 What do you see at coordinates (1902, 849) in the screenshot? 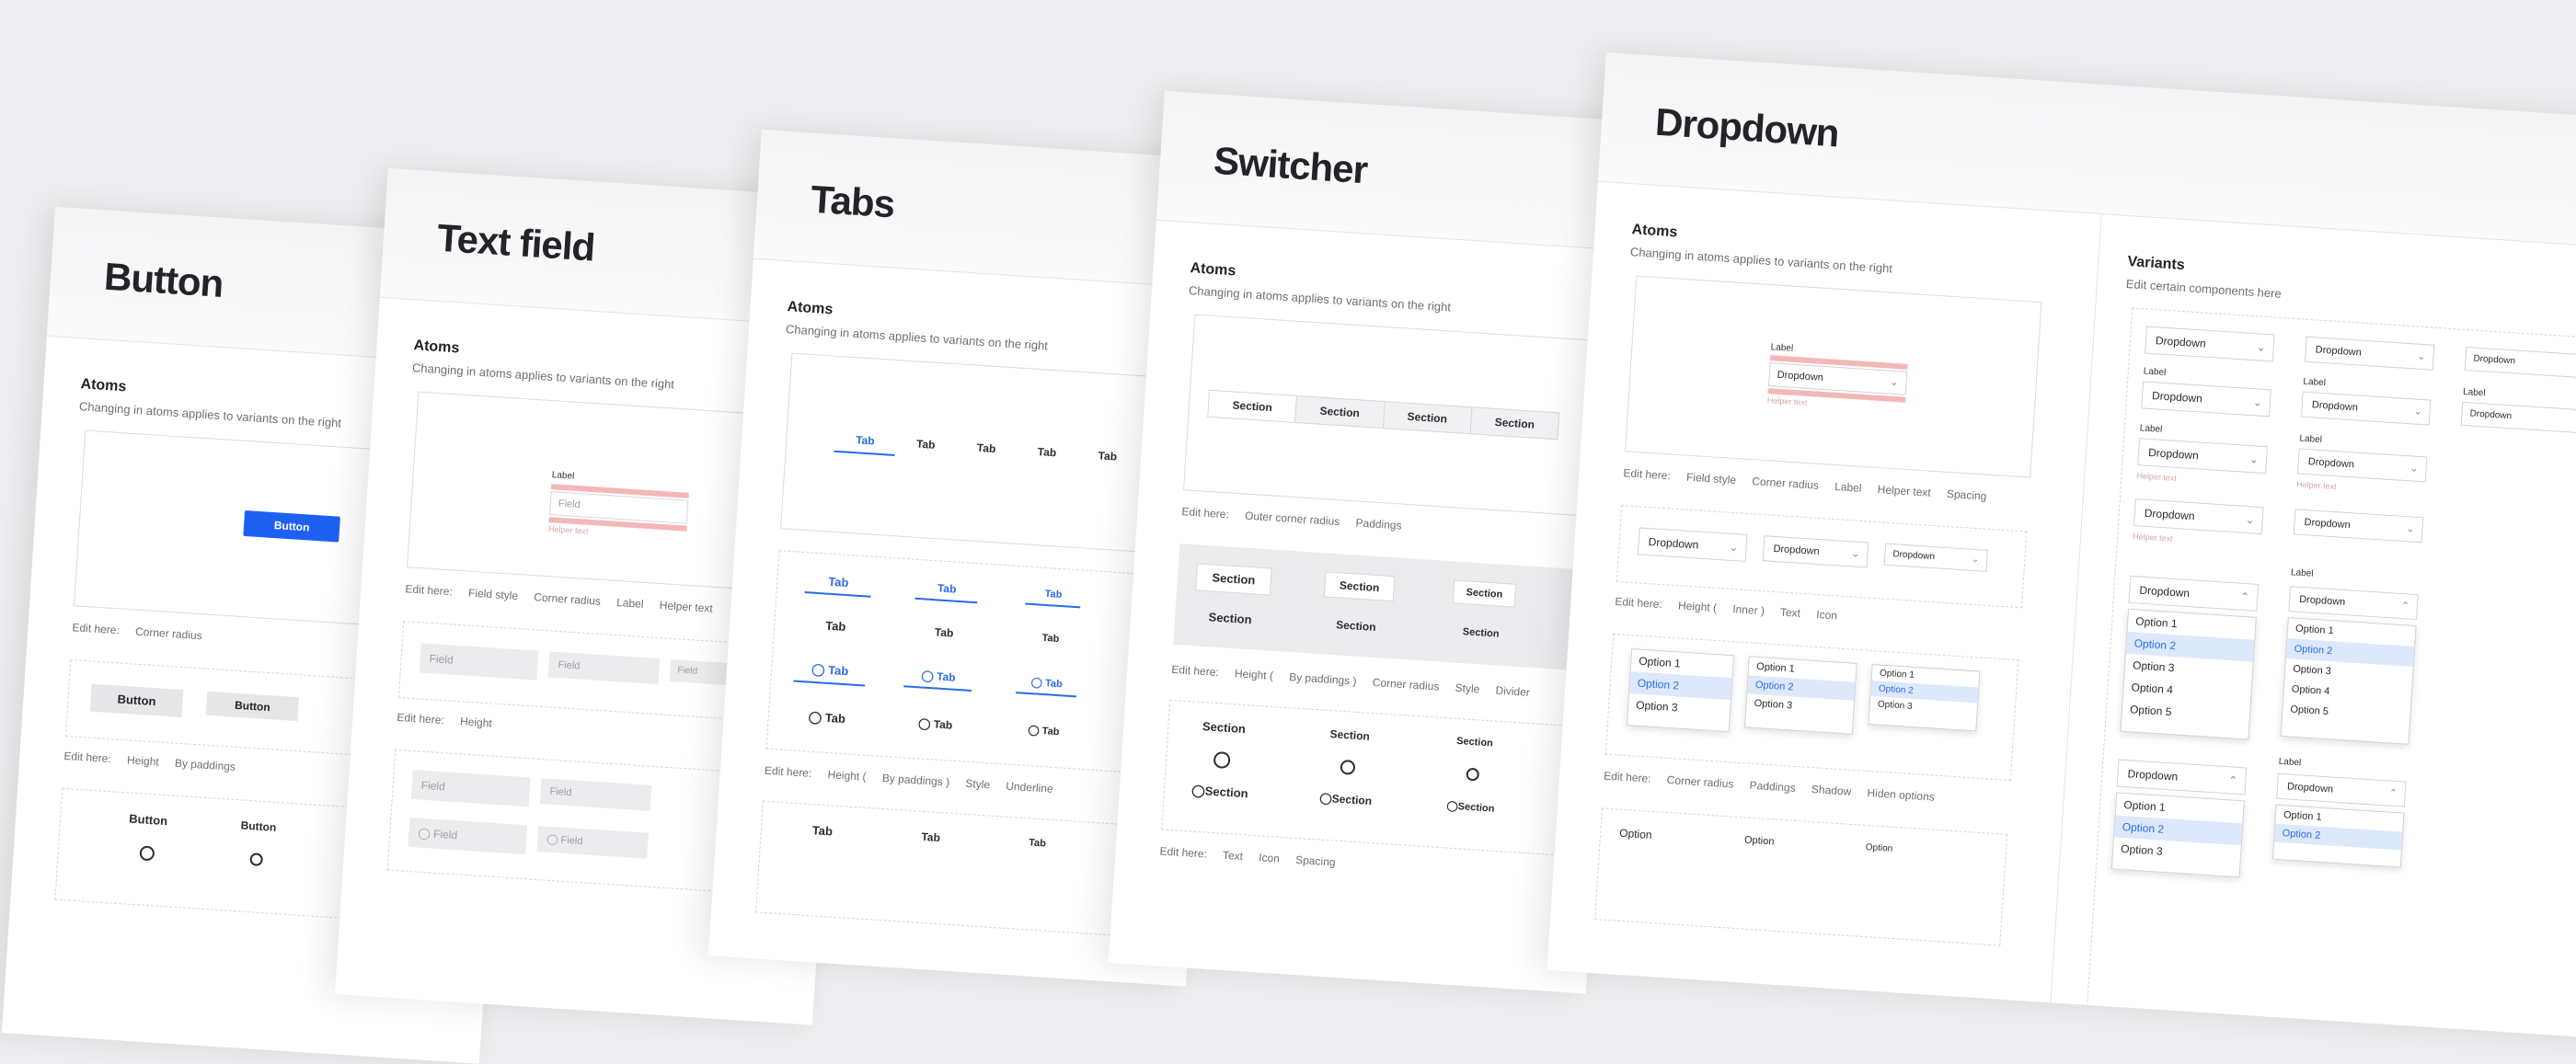
I see `option-small: Option` at bounding box center [1902, 849].